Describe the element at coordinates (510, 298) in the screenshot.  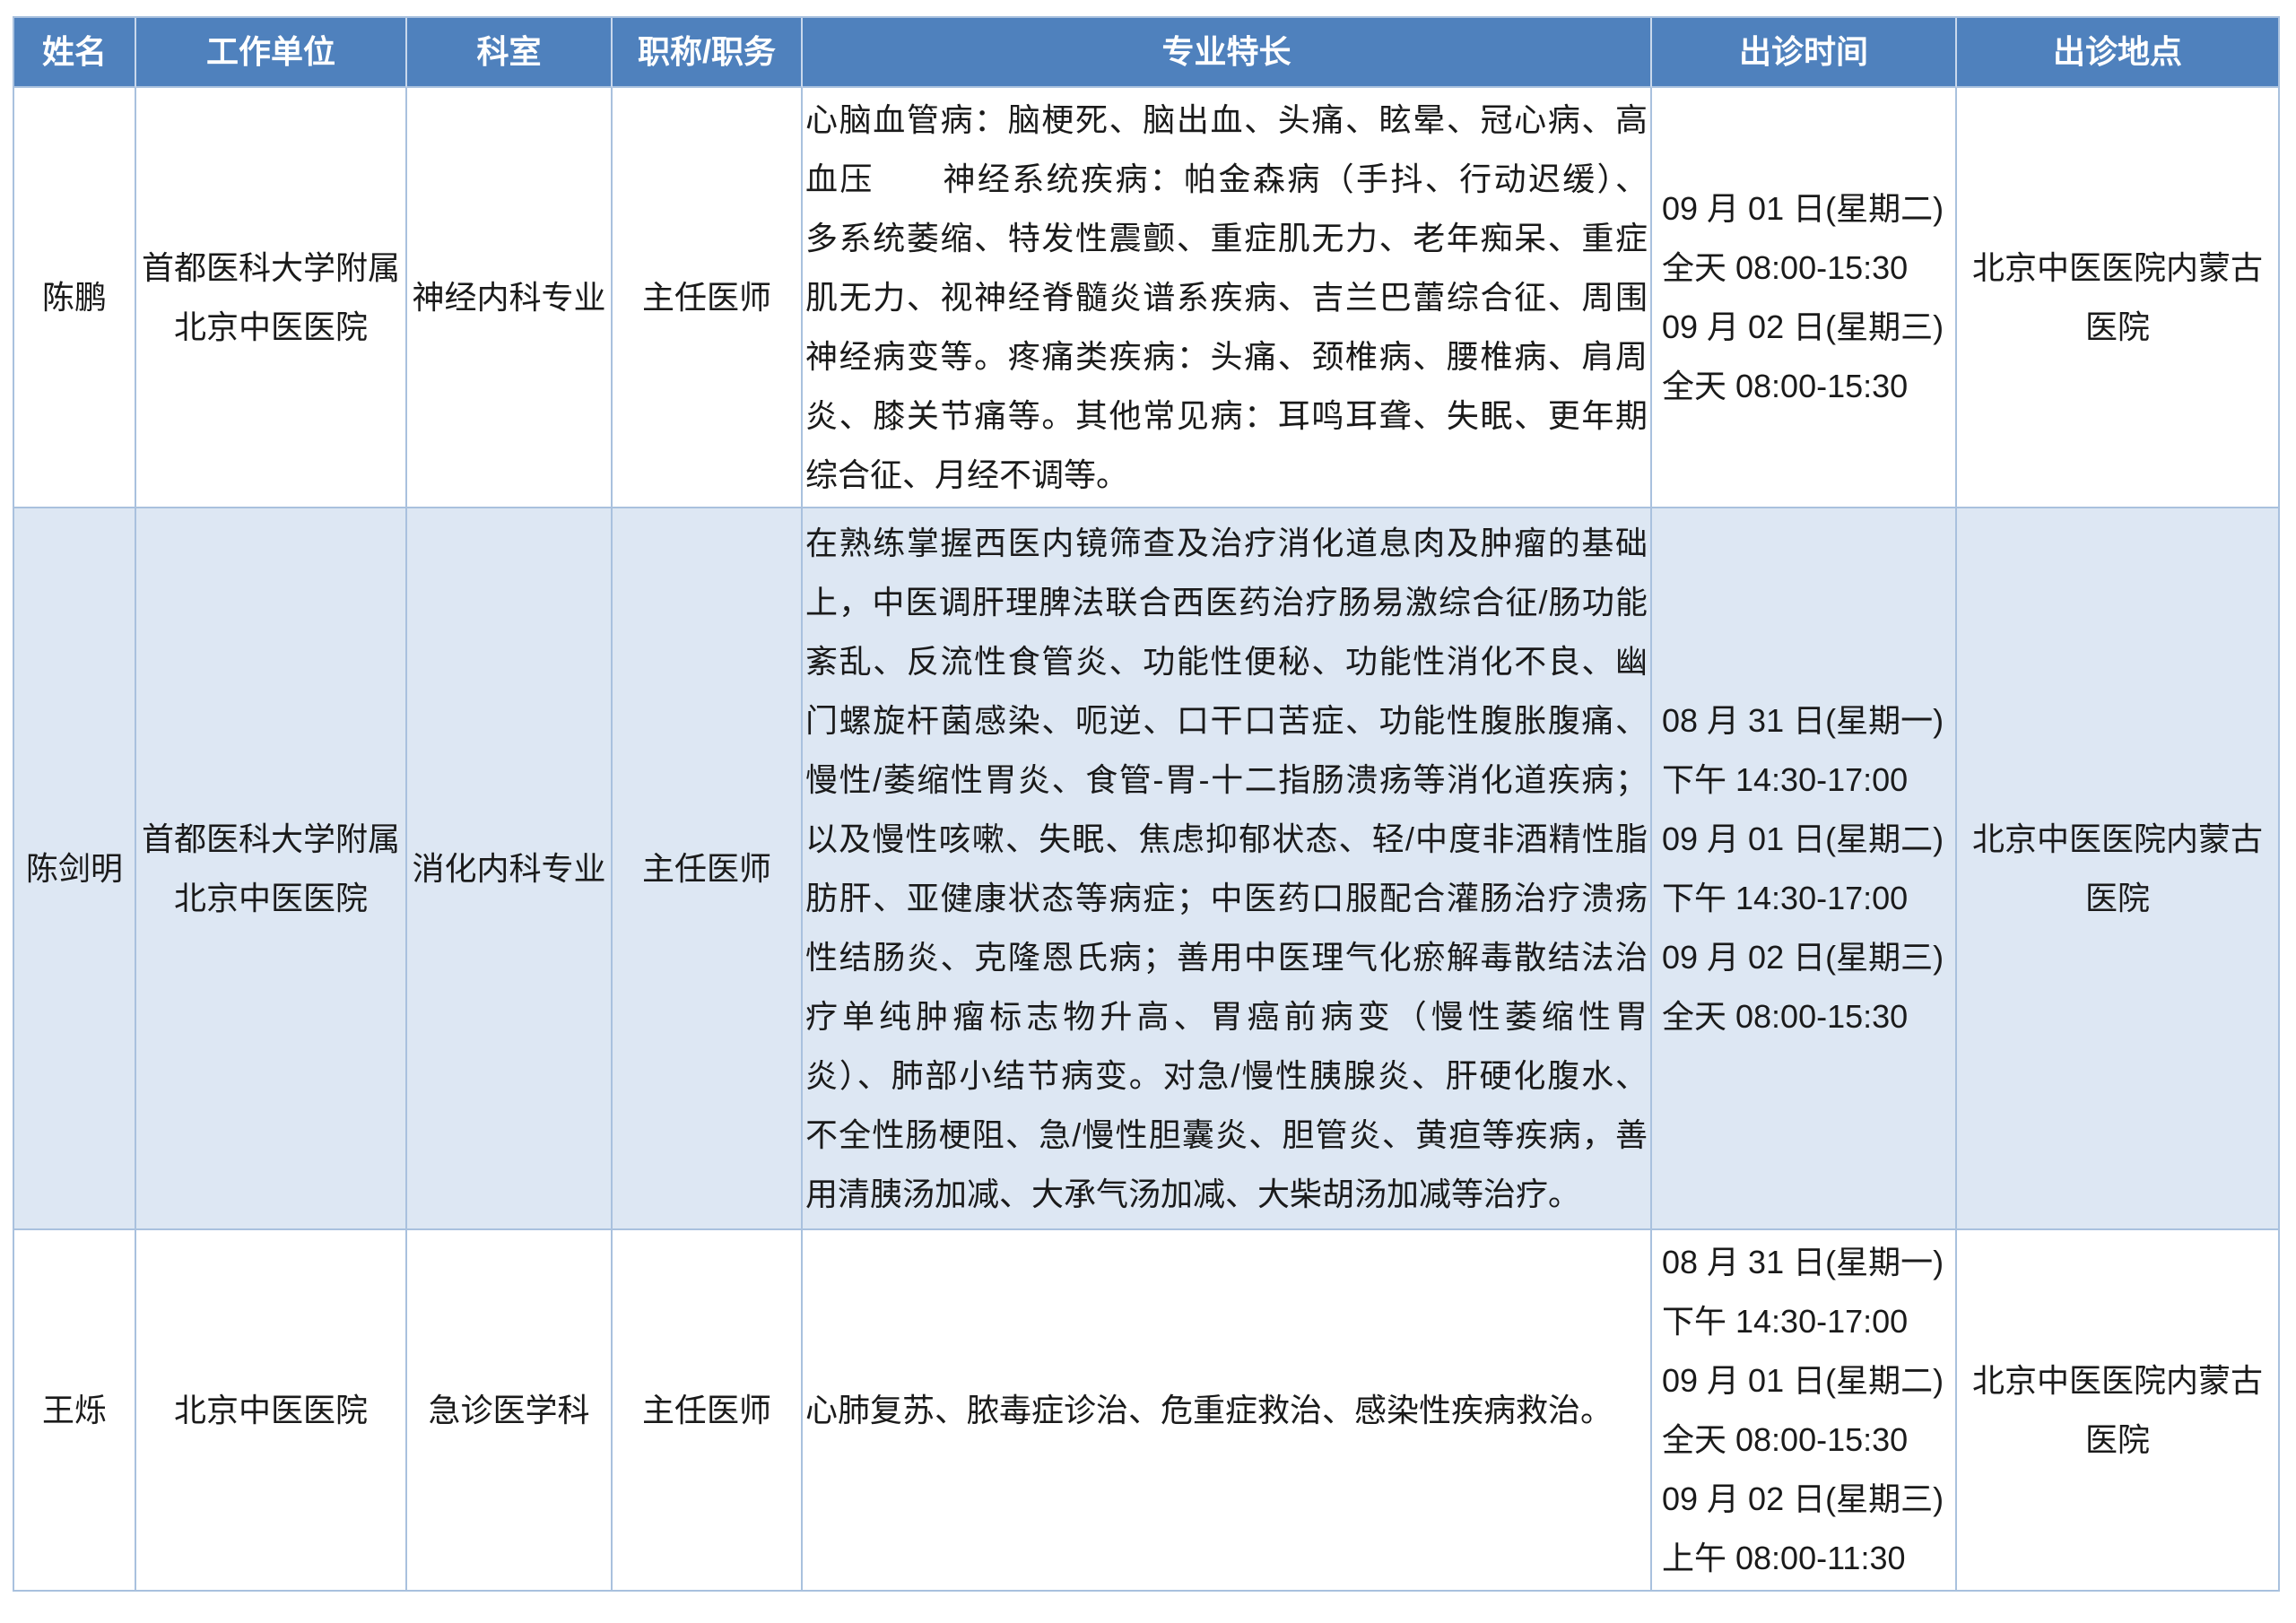
I see `cell-department: 神经内科专业` at that location.